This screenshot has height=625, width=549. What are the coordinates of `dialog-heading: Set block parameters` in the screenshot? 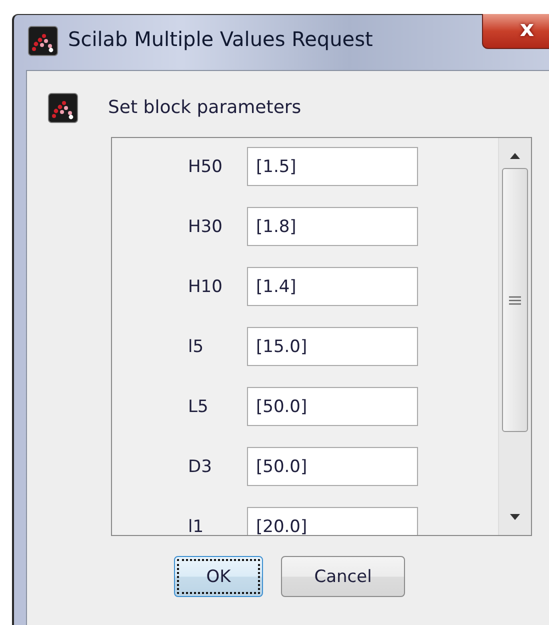 It's located at (205, 107).